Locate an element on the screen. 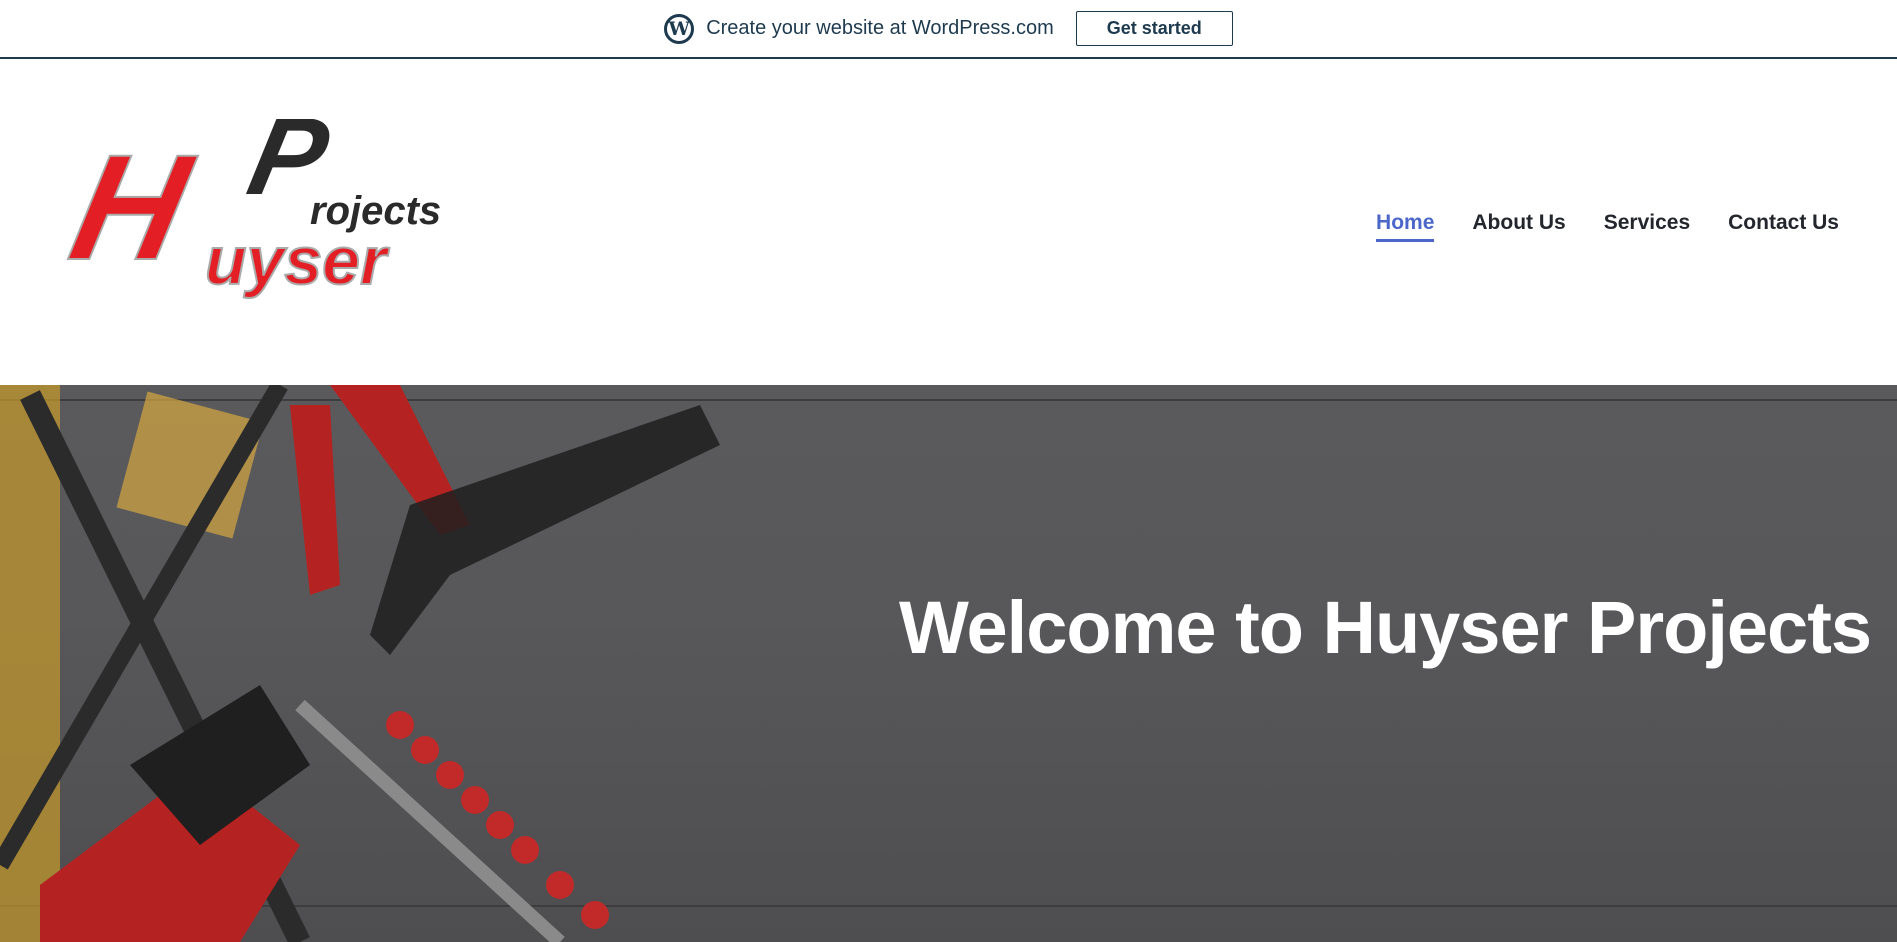 The width and height of the screenshot is (1897, 942). hero-heading: Welcome to Huyser Projects is located at coordinates (1385, 627).